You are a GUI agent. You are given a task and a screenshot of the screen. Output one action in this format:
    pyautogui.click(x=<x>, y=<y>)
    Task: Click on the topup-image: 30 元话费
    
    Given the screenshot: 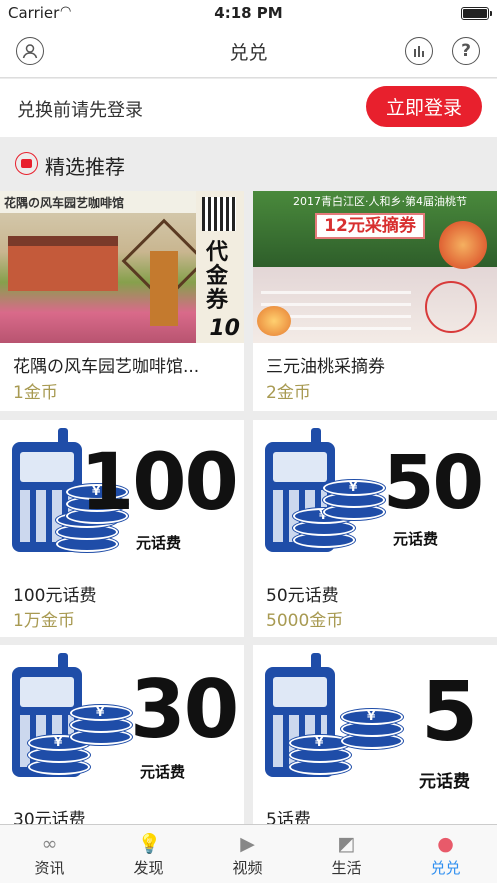 What is the action you would take?
    pyautogui.click(x=122, y=720)
    